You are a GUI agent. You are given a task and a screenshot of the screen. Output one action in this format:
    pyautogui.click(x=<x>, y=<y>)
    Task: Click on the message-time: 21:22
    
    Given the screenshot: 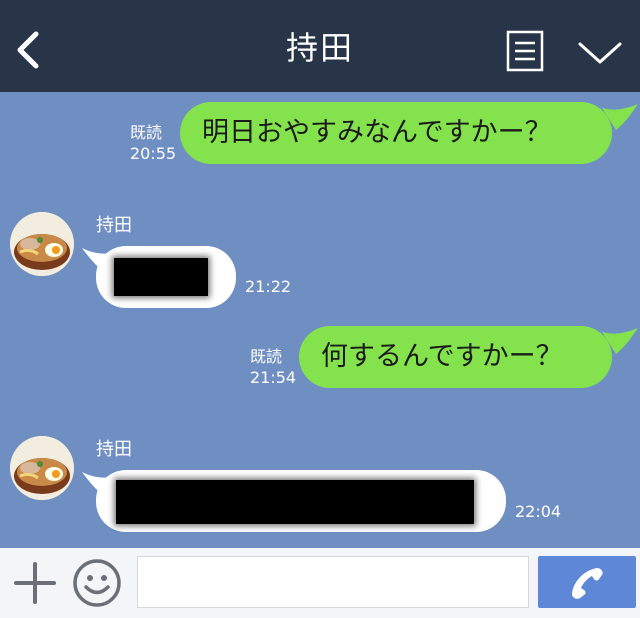 What is the action you would take?
    pyautogui.click(x=268, y=286)
    